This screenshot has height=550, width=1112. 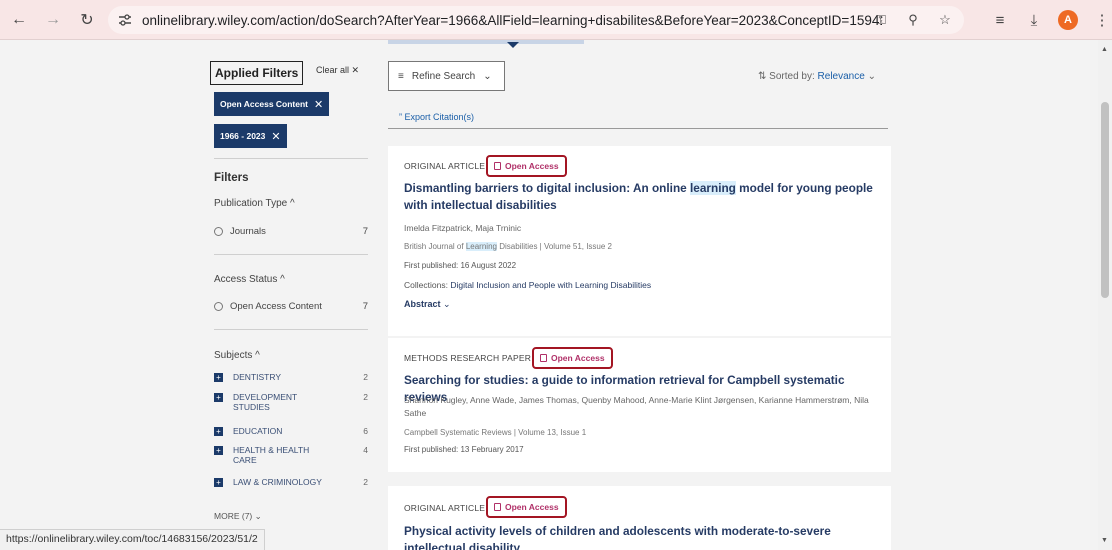 I want to click on badge-label: Open Access, so click(x=532, y=507).